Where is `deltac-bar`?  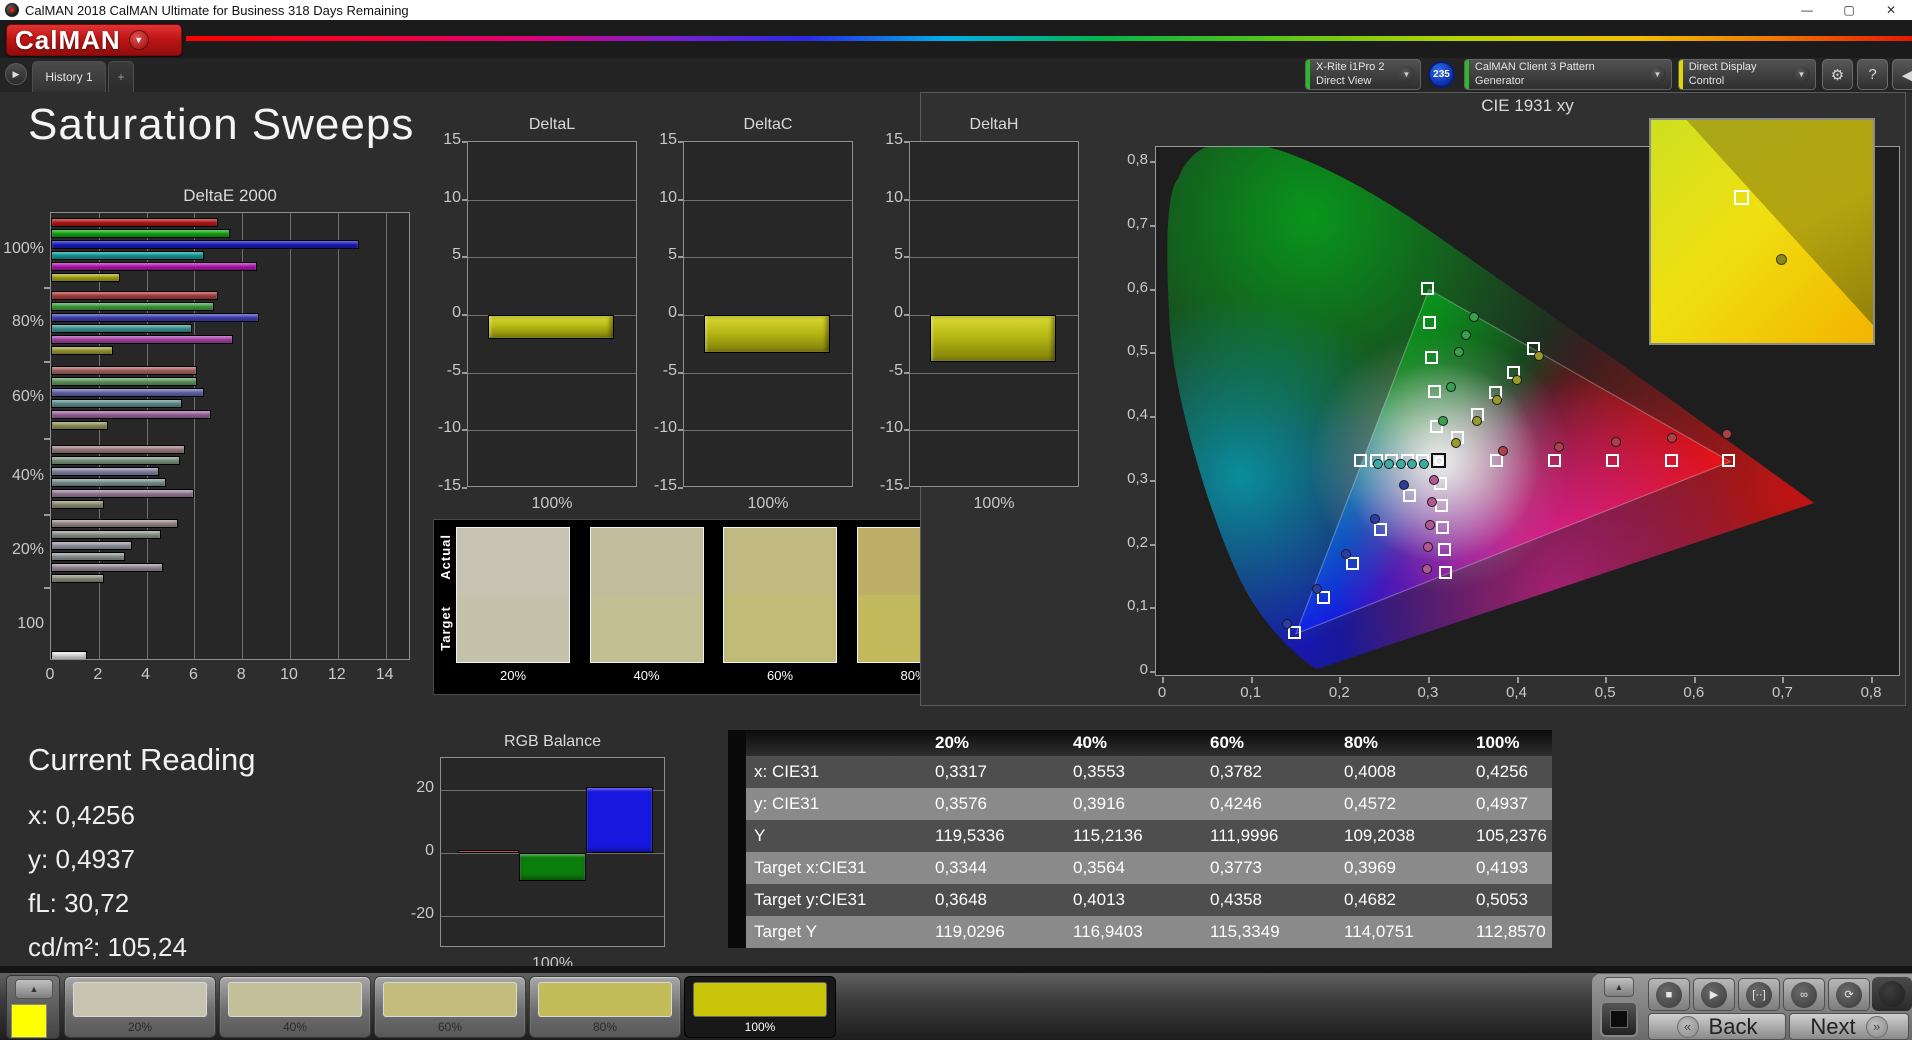 deltac-bar is located at coordinates (767, 334).